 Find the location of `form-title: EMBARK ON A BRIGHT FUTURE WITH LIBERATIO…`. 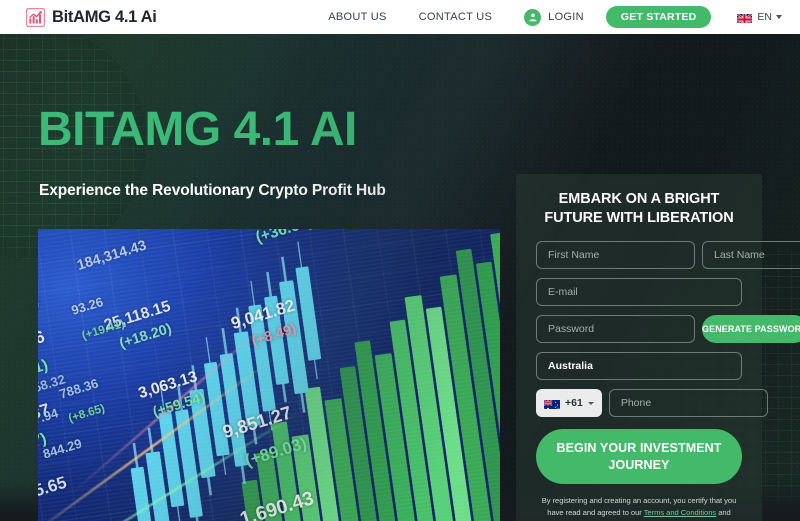

form-title: EMBARK ON A BRIGHT FUTURE WITH LIBERATIO… is located at coordinates (639, 208).